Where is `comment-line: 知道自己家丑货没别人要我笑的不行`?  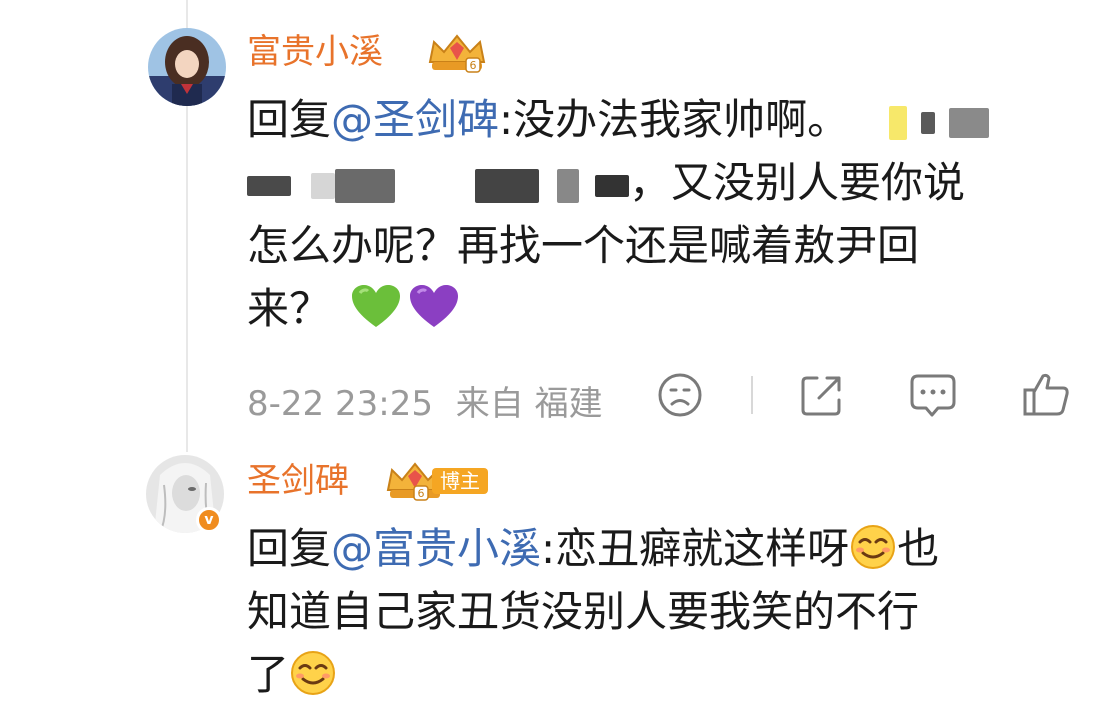
comment-line: 知道自己家丑货没别人要我笑的不行 is located at coordinates (583, 611).